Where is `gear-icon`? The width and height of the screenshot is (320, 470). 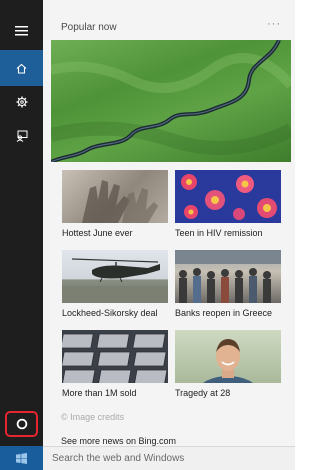
gear-icon is located at coordinates (21, 102).